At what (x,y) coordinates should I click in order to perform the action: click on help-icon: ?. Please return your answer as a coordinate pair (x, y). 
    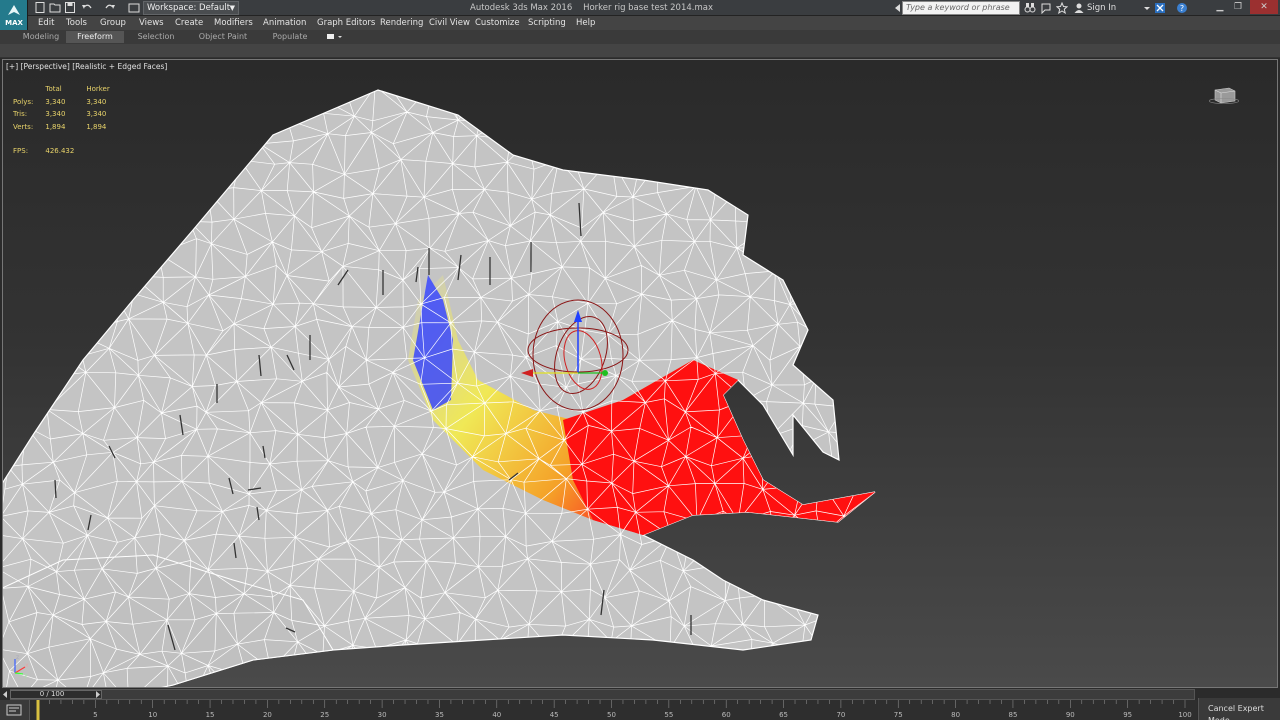
    Looking at the image, I should click on (1182, 8).